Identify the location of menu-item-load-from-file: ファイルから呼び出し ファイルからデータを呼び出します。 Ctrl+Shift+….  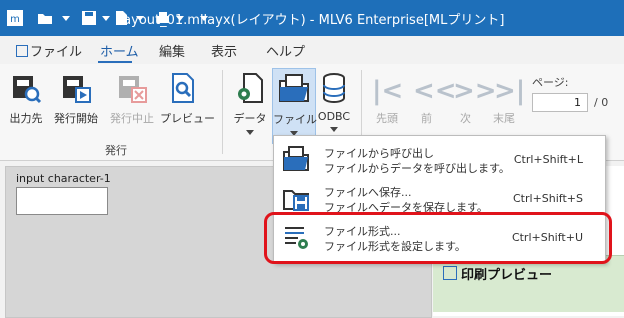
(439, 159).